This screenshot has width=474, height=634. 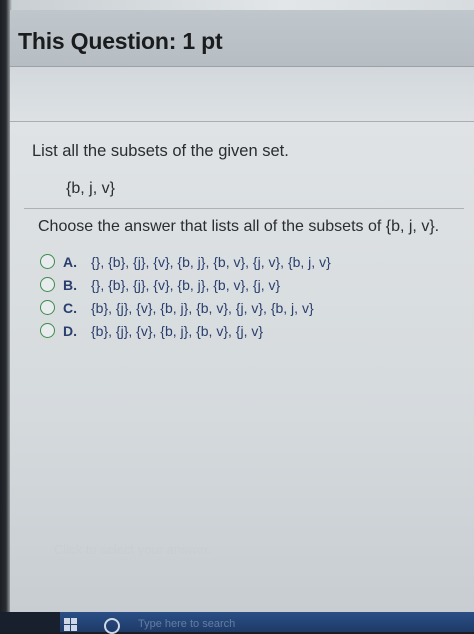 What do you see at coordinates (120, 41) in the screenshot?
I see `question-points-title: This Question: 1 pt` at bounding box center [120, 41].